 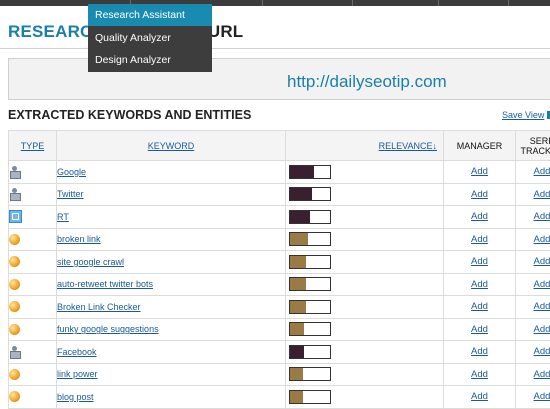 What do you see at coordinates (275, 48) in the screenshot?
I see `title-divider` at bounding box center [275, 48].